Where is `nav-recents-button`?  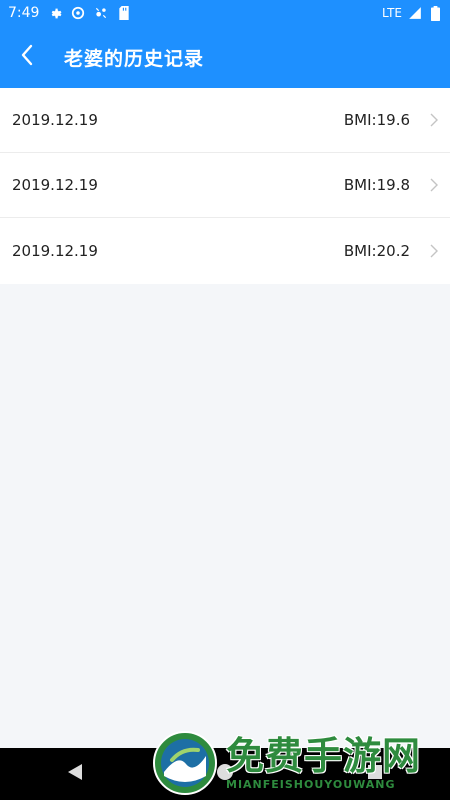 nav-recents-button is located at coordinates (375, 774).